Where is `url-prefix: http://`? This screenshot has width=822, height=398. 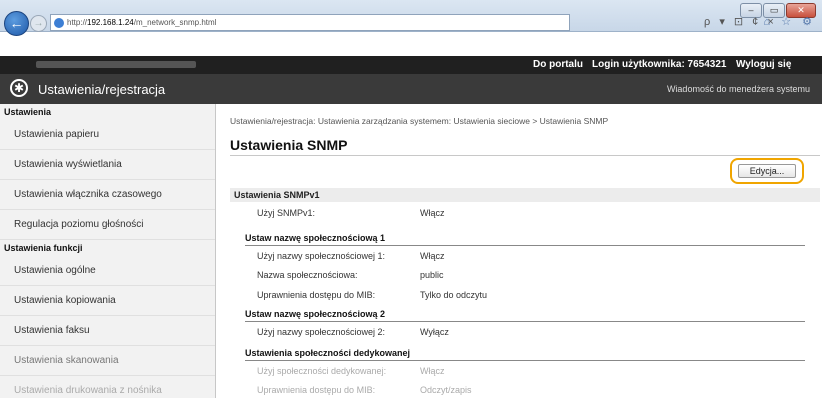 url-prefix: http:// is located at coordinates (77, 22).